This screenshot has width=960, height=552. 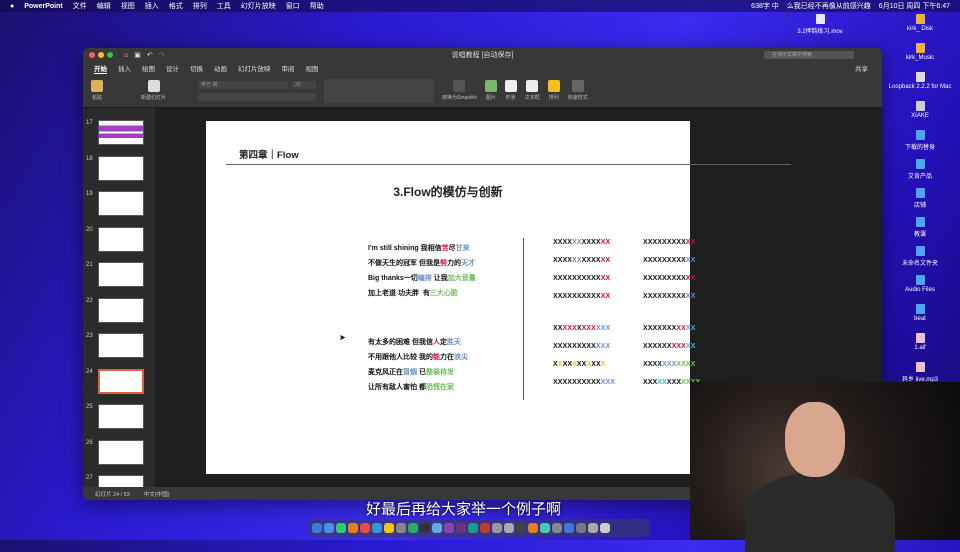 I want to click on menu-help: 帮助, so click(x=317, y=6).